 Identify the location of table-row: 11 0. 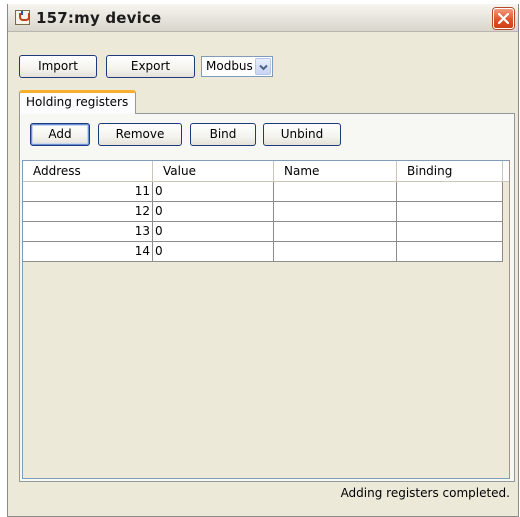
(263, 192).